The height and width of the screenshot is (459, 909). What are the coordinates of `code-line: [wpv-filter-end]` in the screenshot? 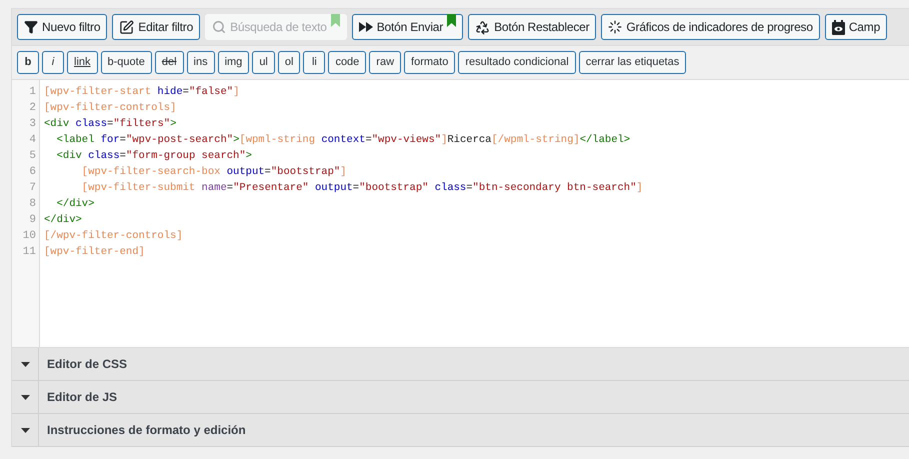 It's located at (94, 252).